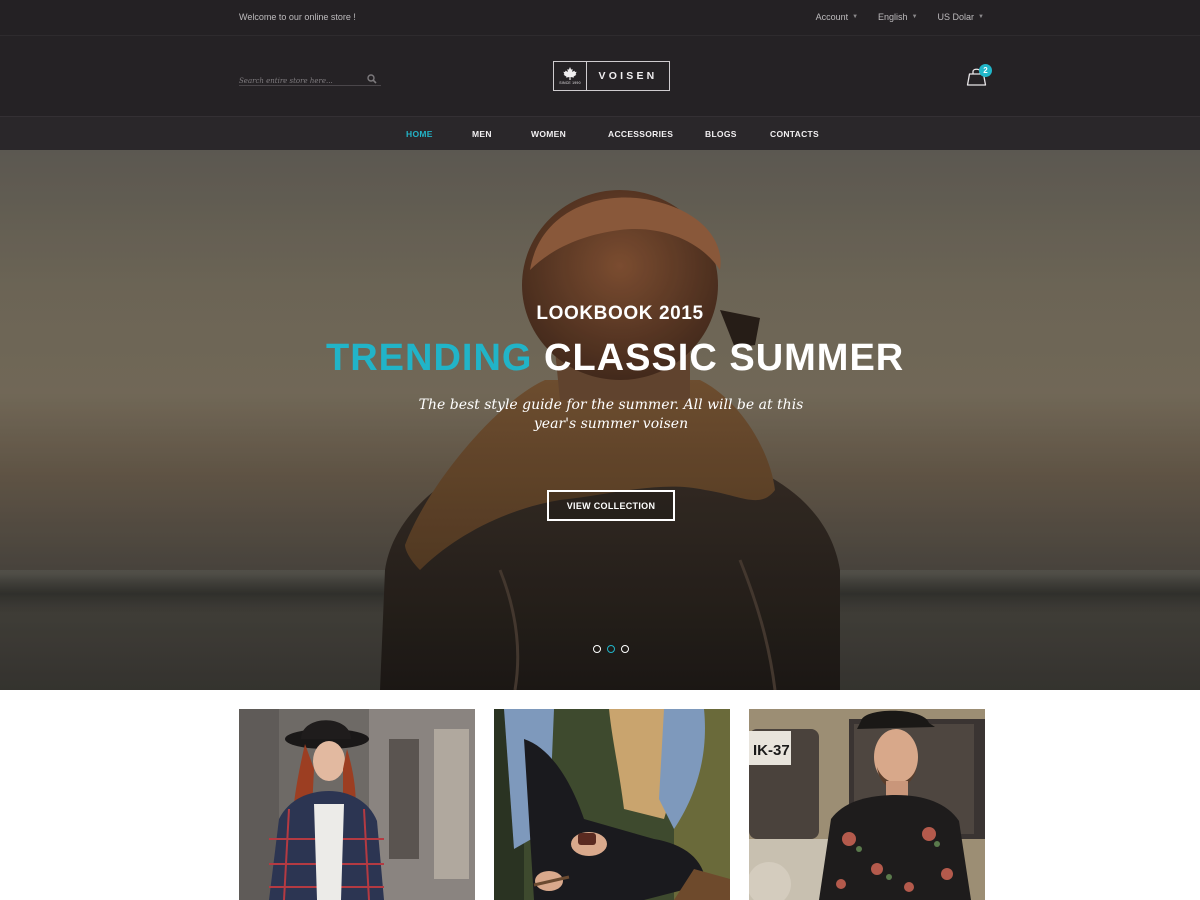  What do you see at coordinates (718, 358) in the screenshot?
I see `hero-title-main: CLASSIC SUMMER` at bounding box center [718, 358].